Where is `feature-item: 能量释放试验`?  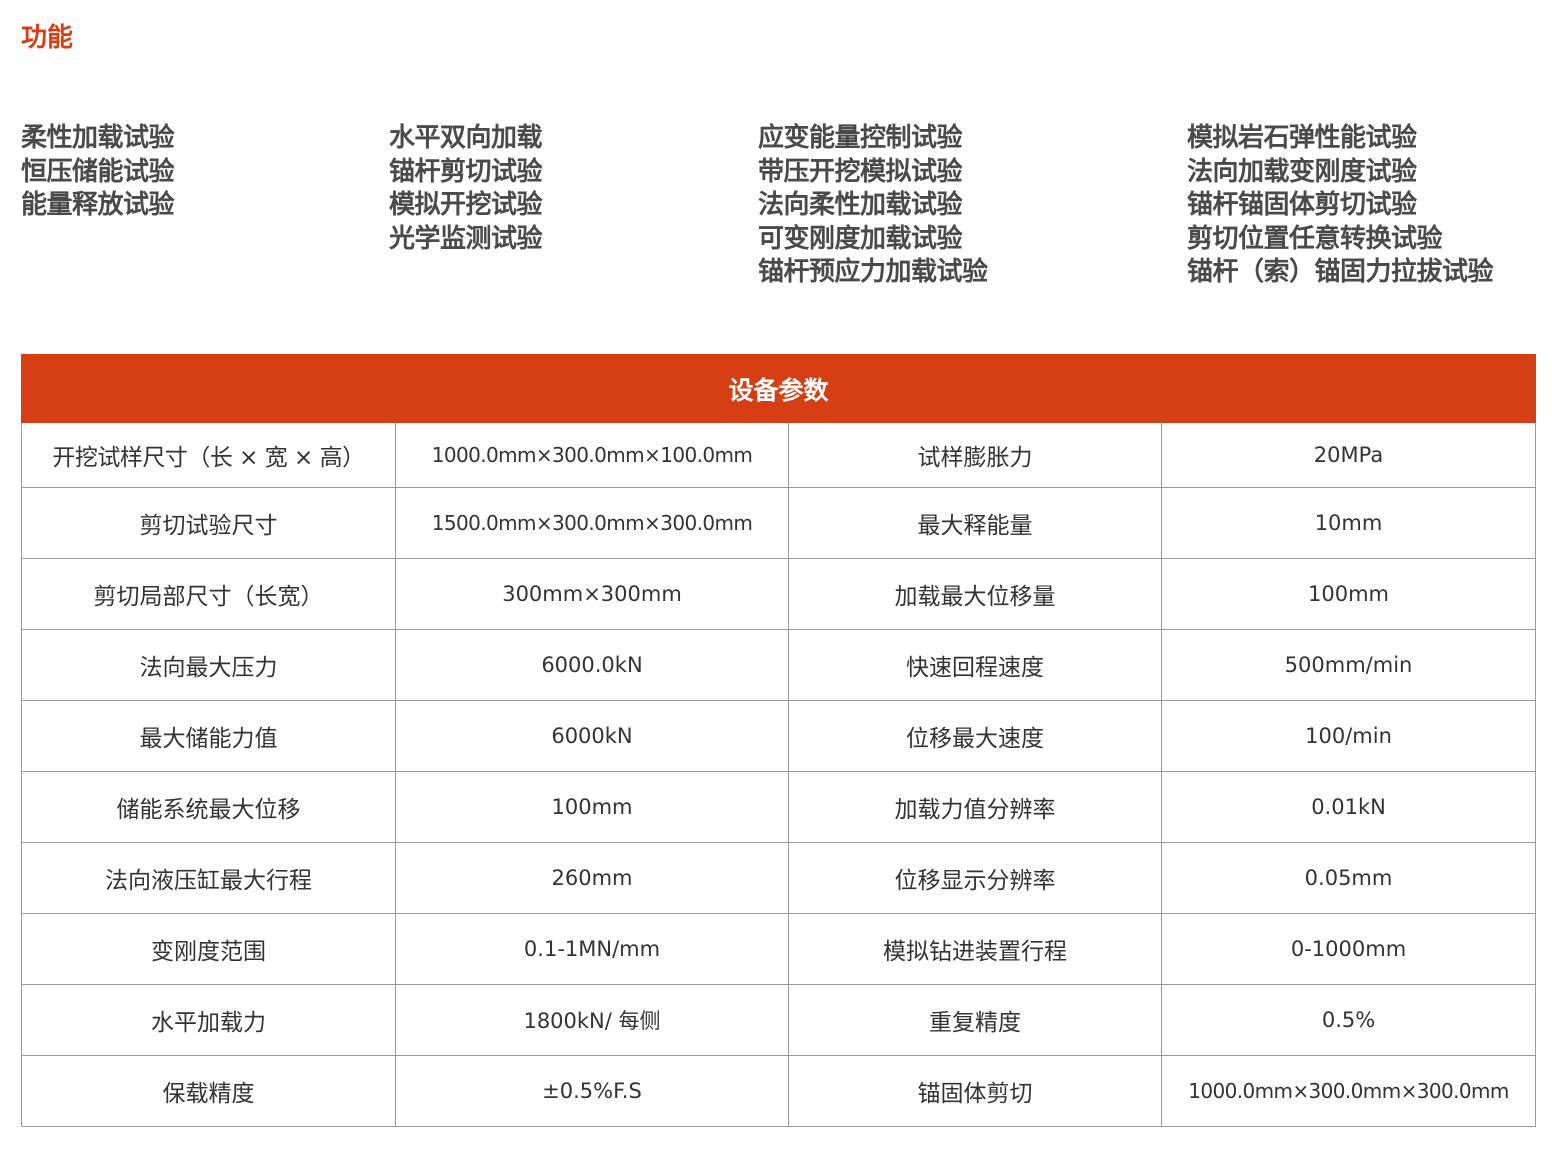
feature-item: 能量释放试验 is located at coordinates (98, 205).